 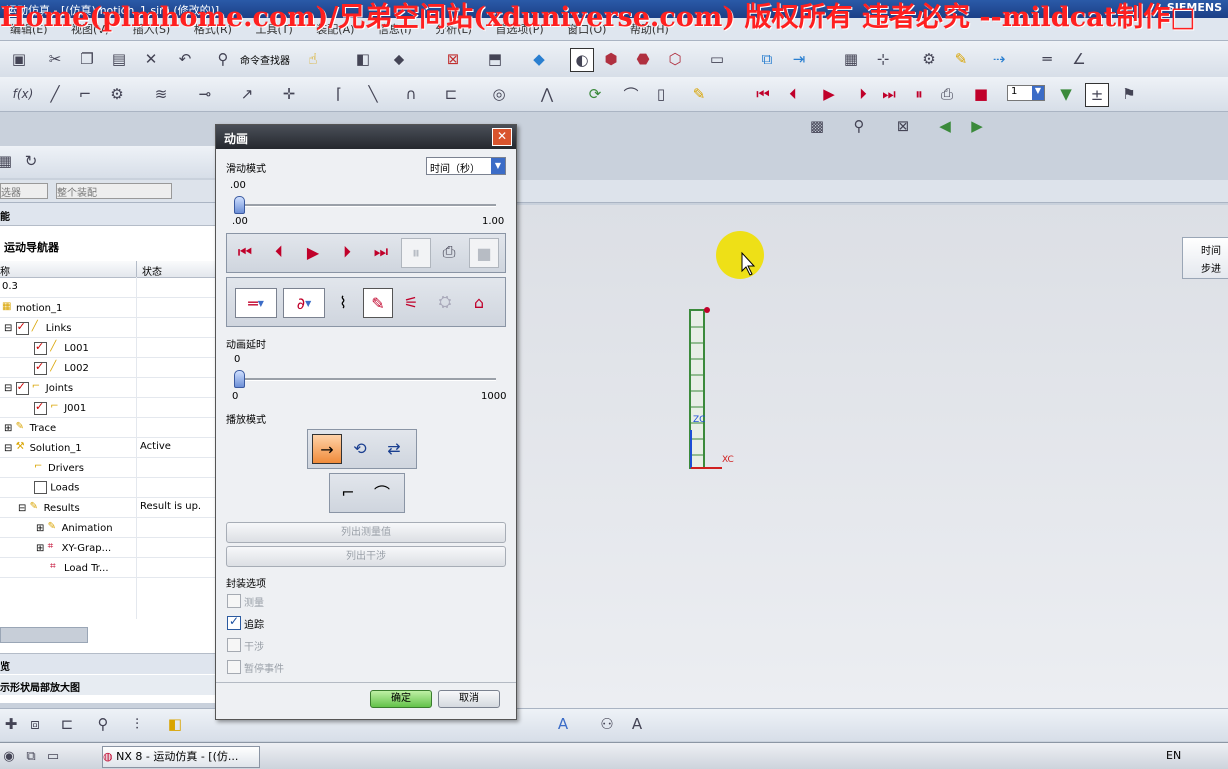 What do you see at coordinates (11, 724) in the screenshot?
I see `assembly-icon: ✚` at bounding box center [11, 724].